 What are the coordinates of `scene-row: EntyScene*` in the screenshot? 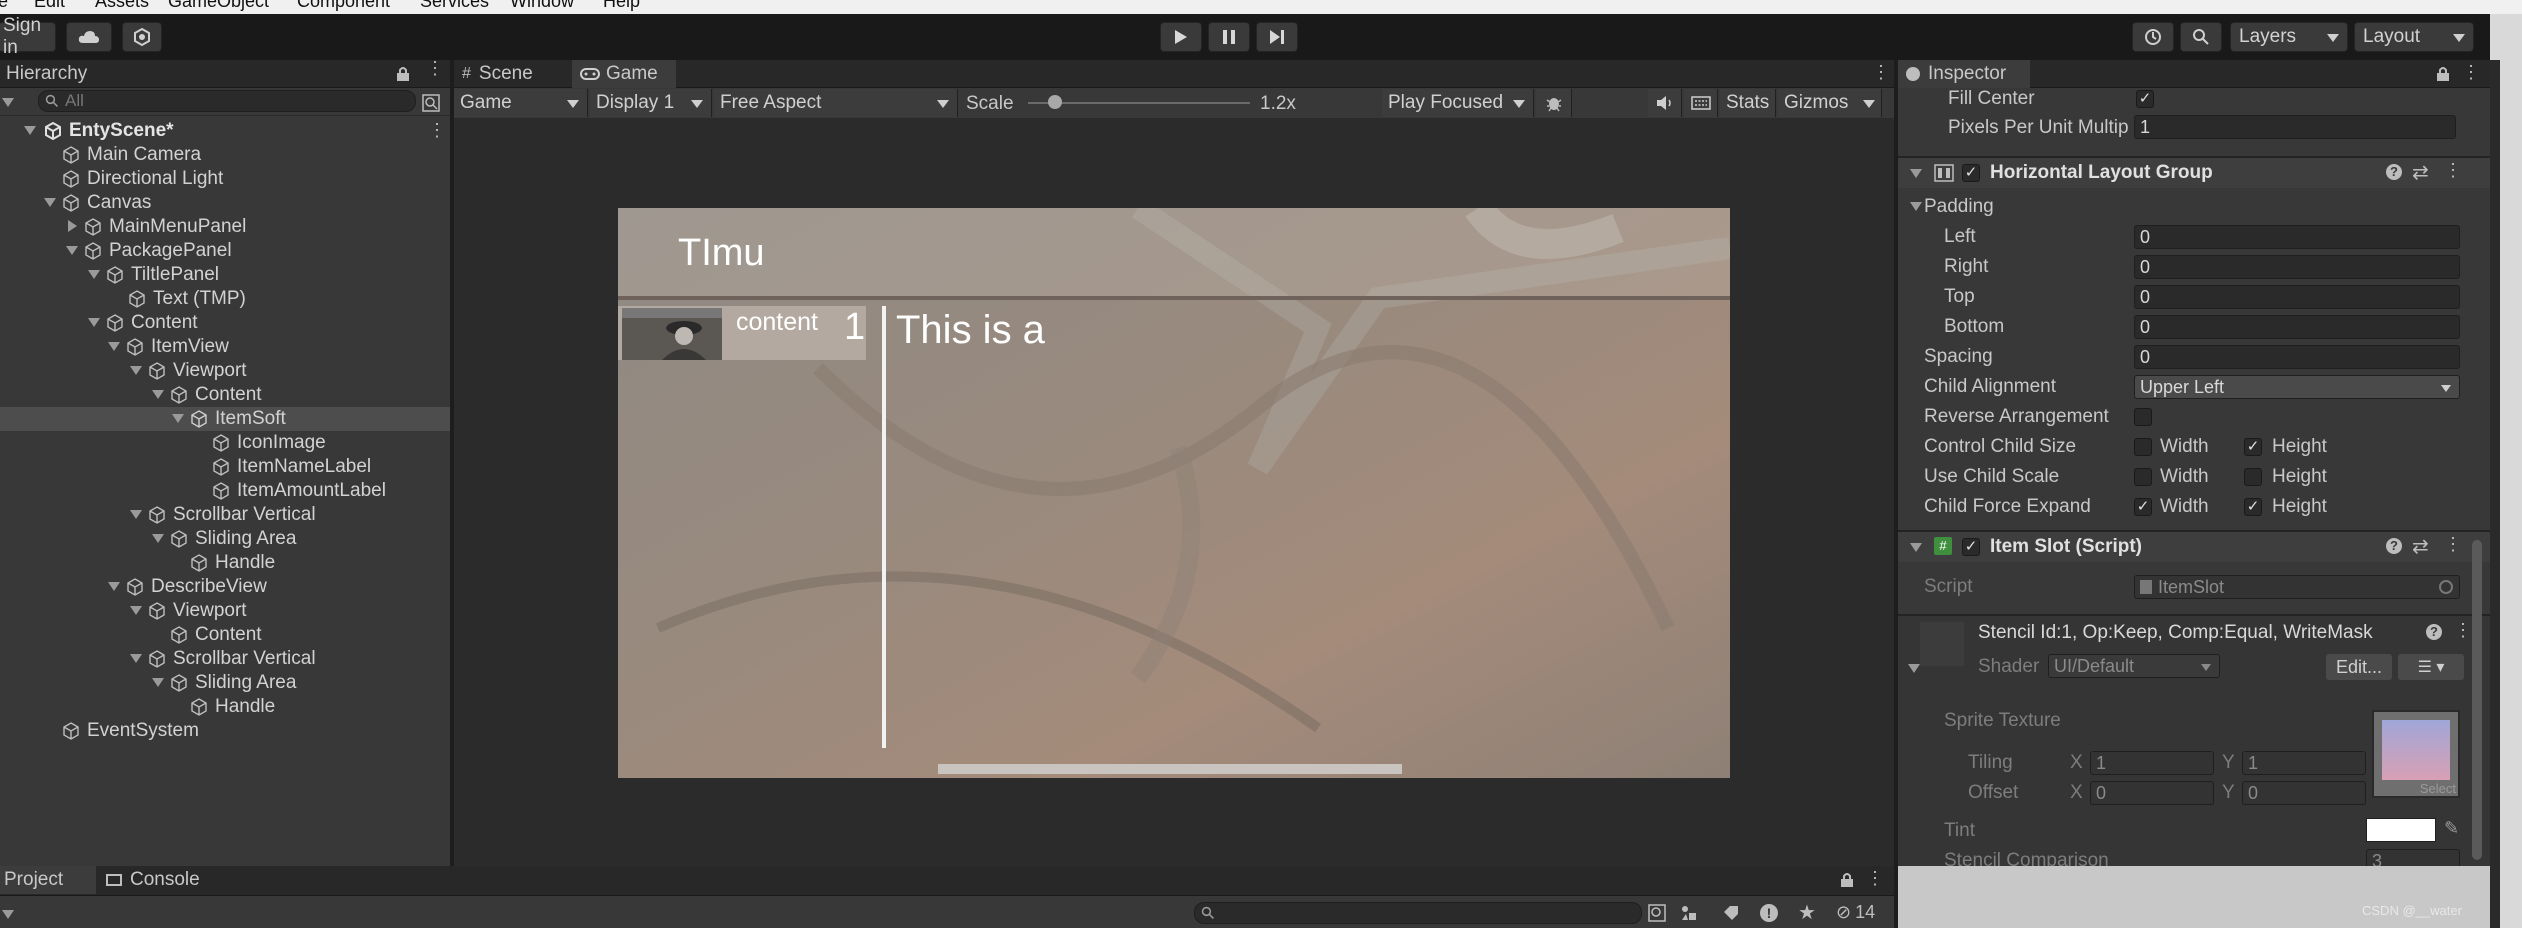 It's located at (109, 131).